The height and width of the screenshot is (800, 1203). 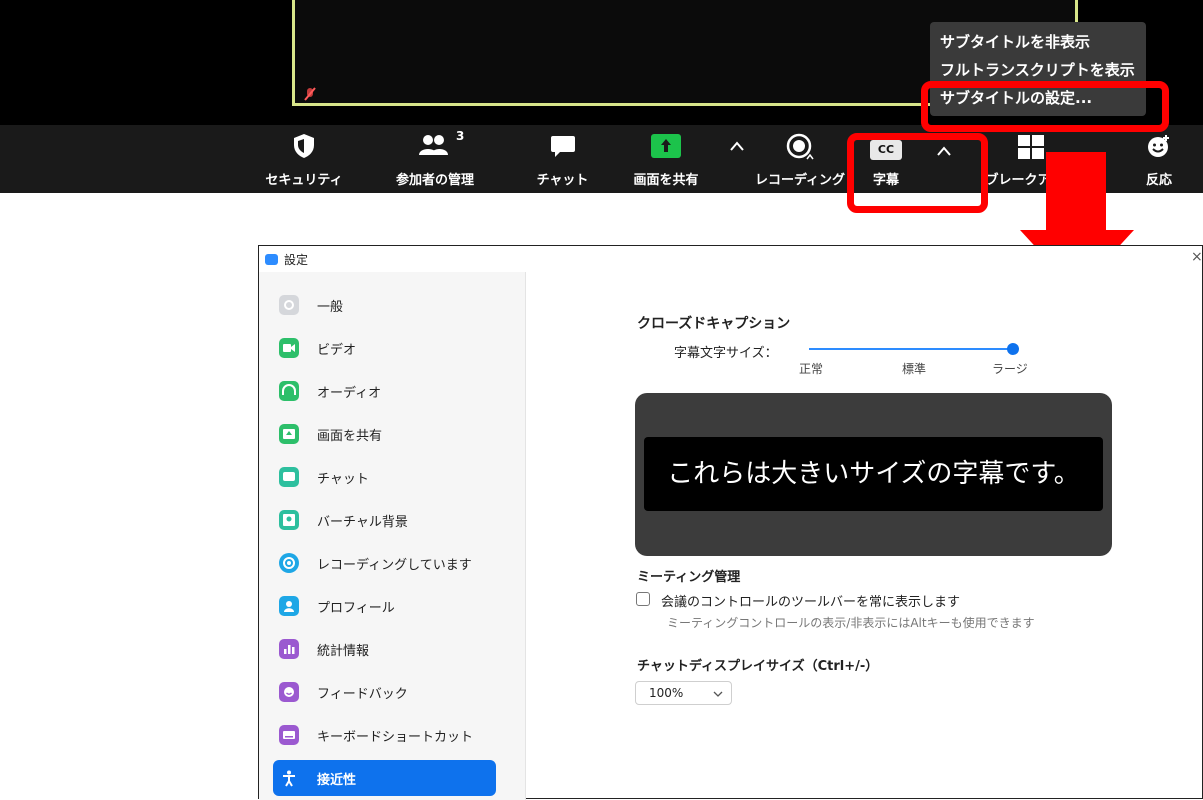 What do you see at coordinates (356, 608) in the screenshot?
I see `sidebar-item-label: プロフィール` at bounding box center [356, 608].